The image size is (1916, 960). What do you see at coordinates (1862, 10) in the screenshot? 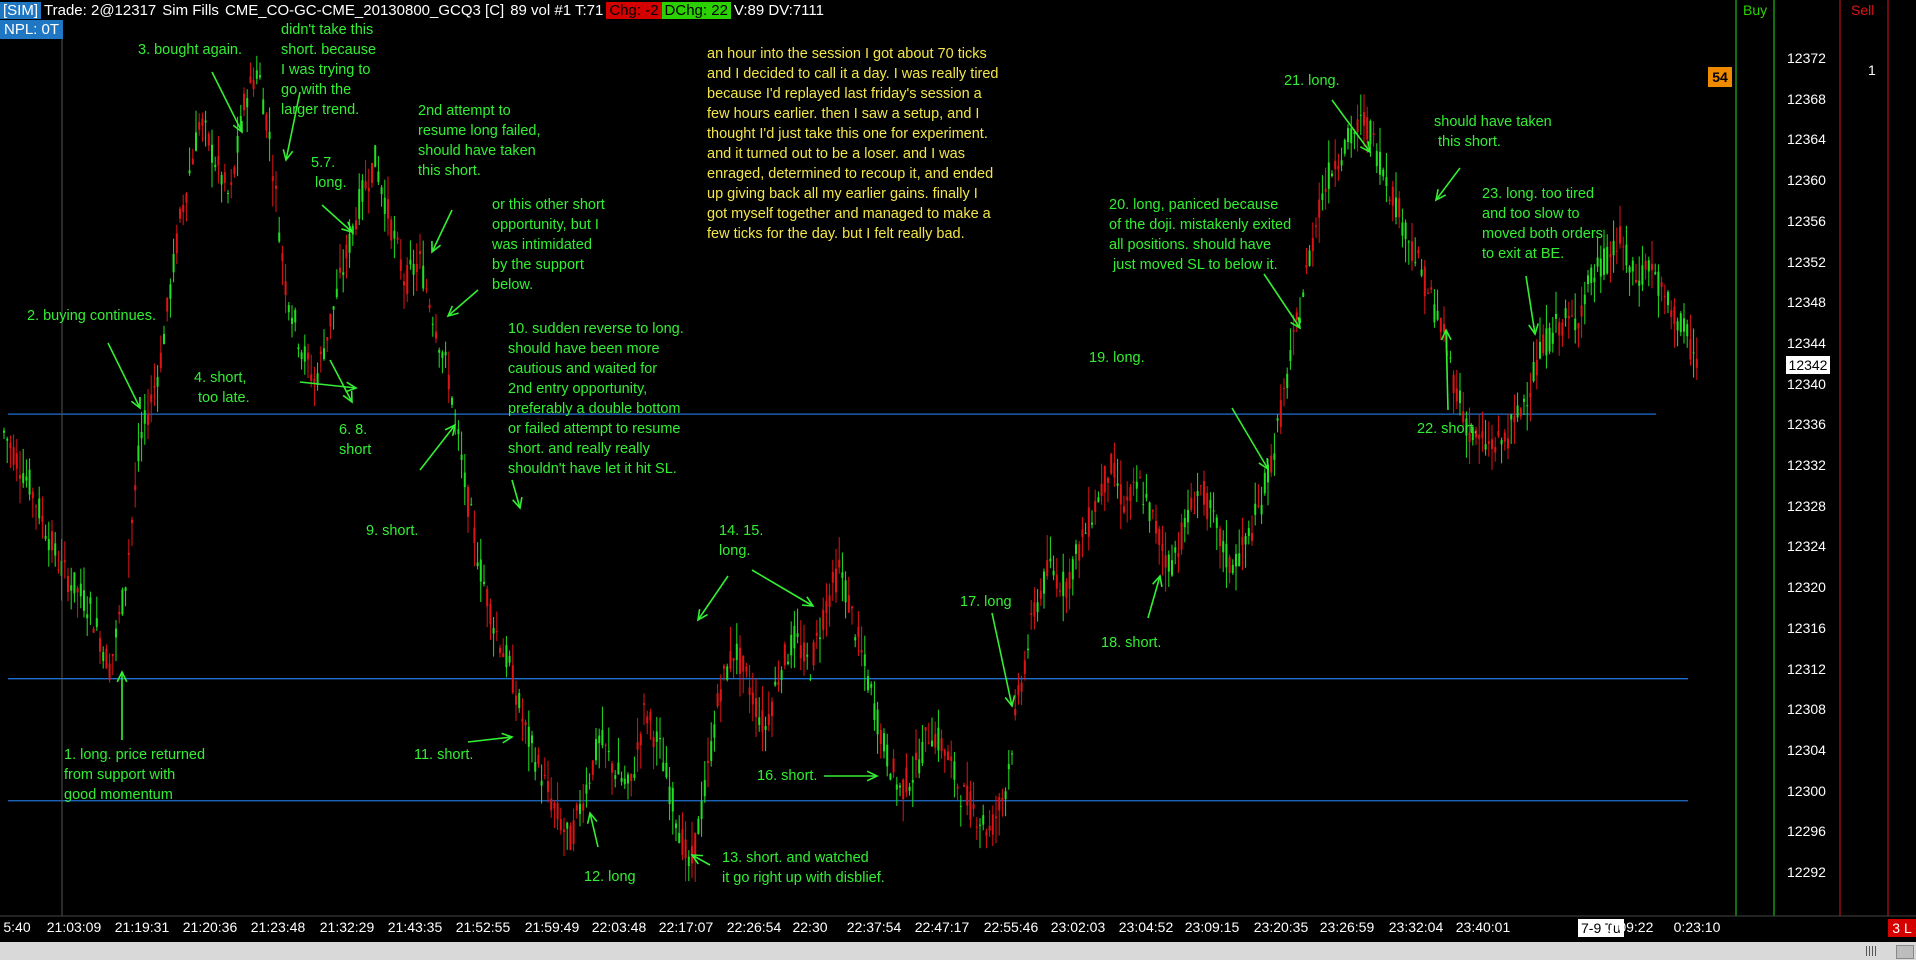
I see `sell-panel-label: Sell` at bounding box center [1862, 10].